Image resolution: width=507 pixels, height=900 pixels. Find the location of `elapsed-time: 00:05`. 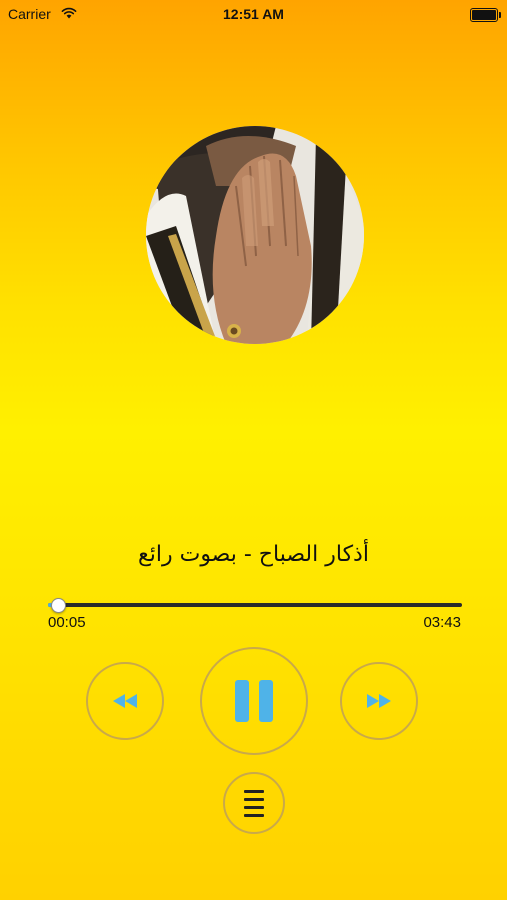

elapsed-time: 00:05 is located at coordinates (67, 622).